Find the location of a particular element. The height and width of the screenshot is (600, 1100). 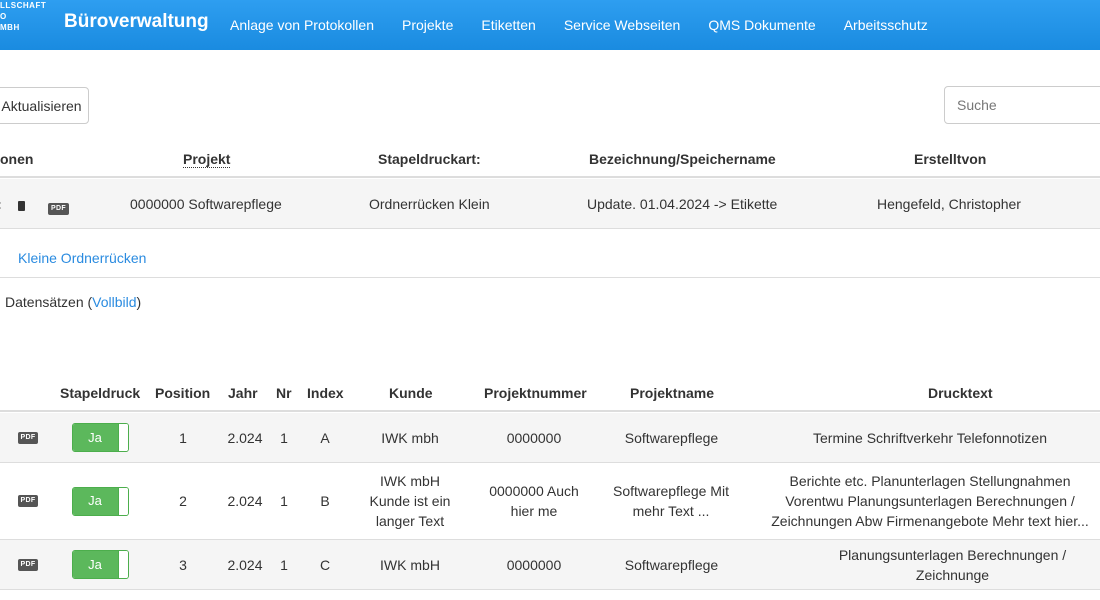

brand-title: Büroverwaltung is located at coordinates (136, 22).